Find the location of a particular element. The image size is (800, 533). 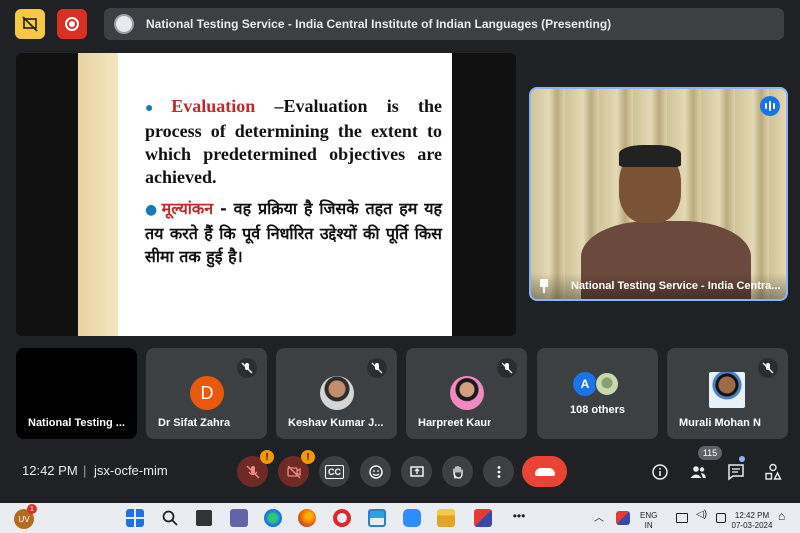

camera-off-icon is located at coordinates (293, 471).